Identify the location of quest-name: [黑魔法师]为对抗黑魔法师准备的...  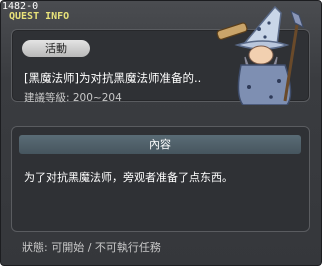
(113, 78).